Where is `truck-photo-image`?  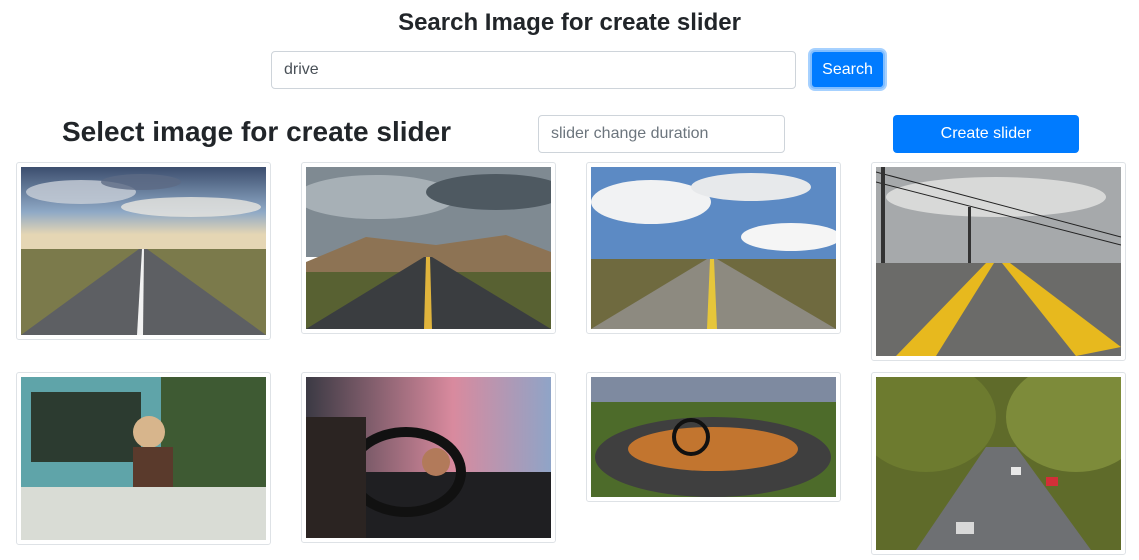 truck-photo-image is located at coordinates (143, 458).